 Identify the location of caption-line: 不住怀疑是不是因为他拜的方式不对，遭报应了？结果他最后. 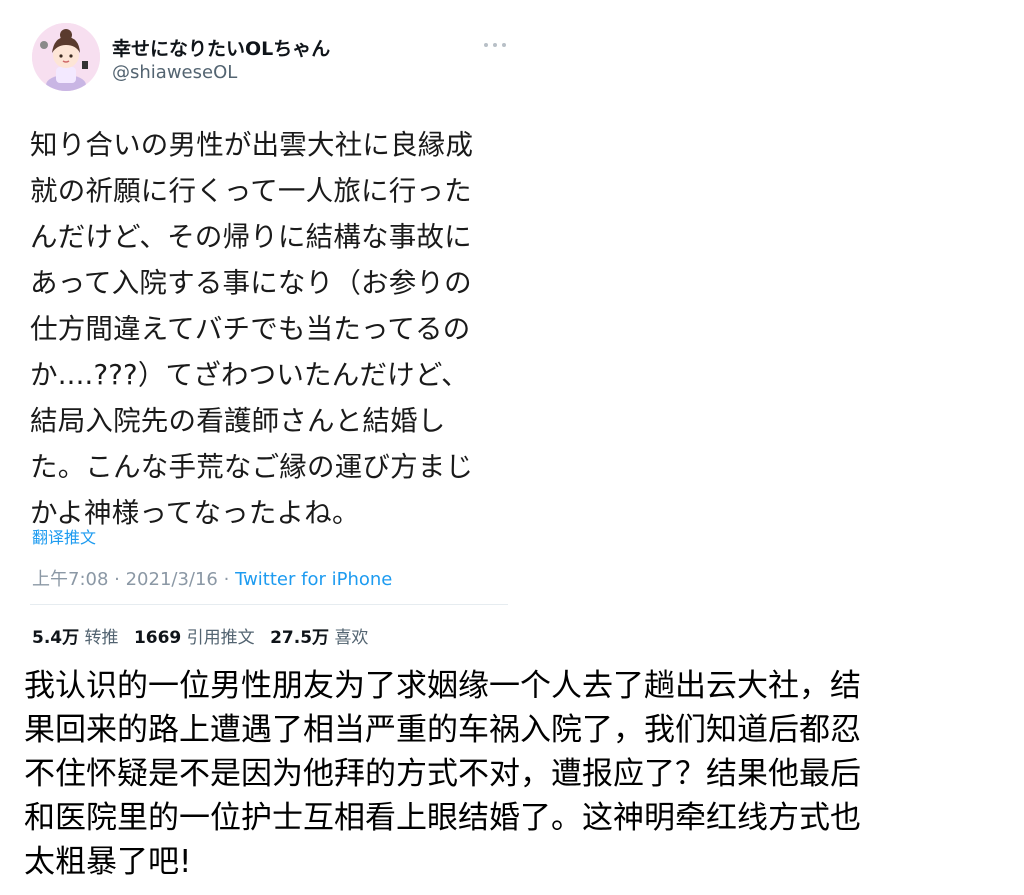
(442, 774).